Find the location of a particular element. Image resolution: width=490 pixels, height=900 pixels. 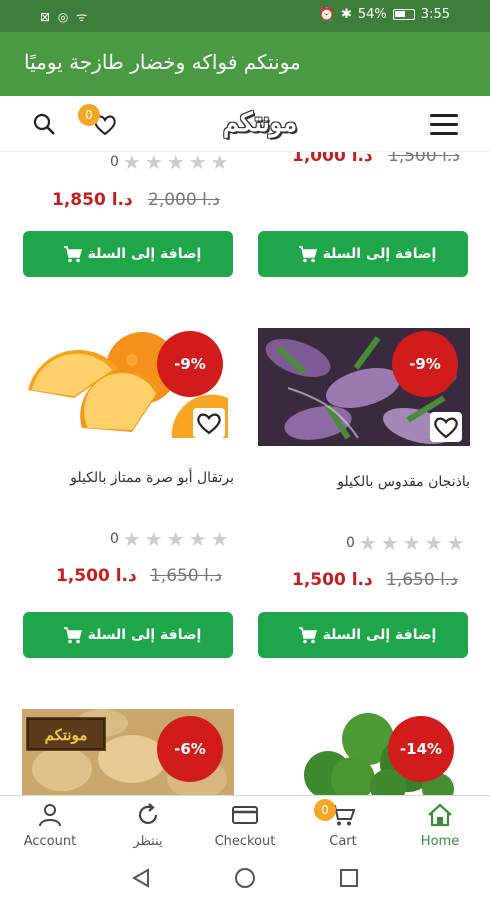

potato-sign: مونتكم is located at coordinates (66, 735).